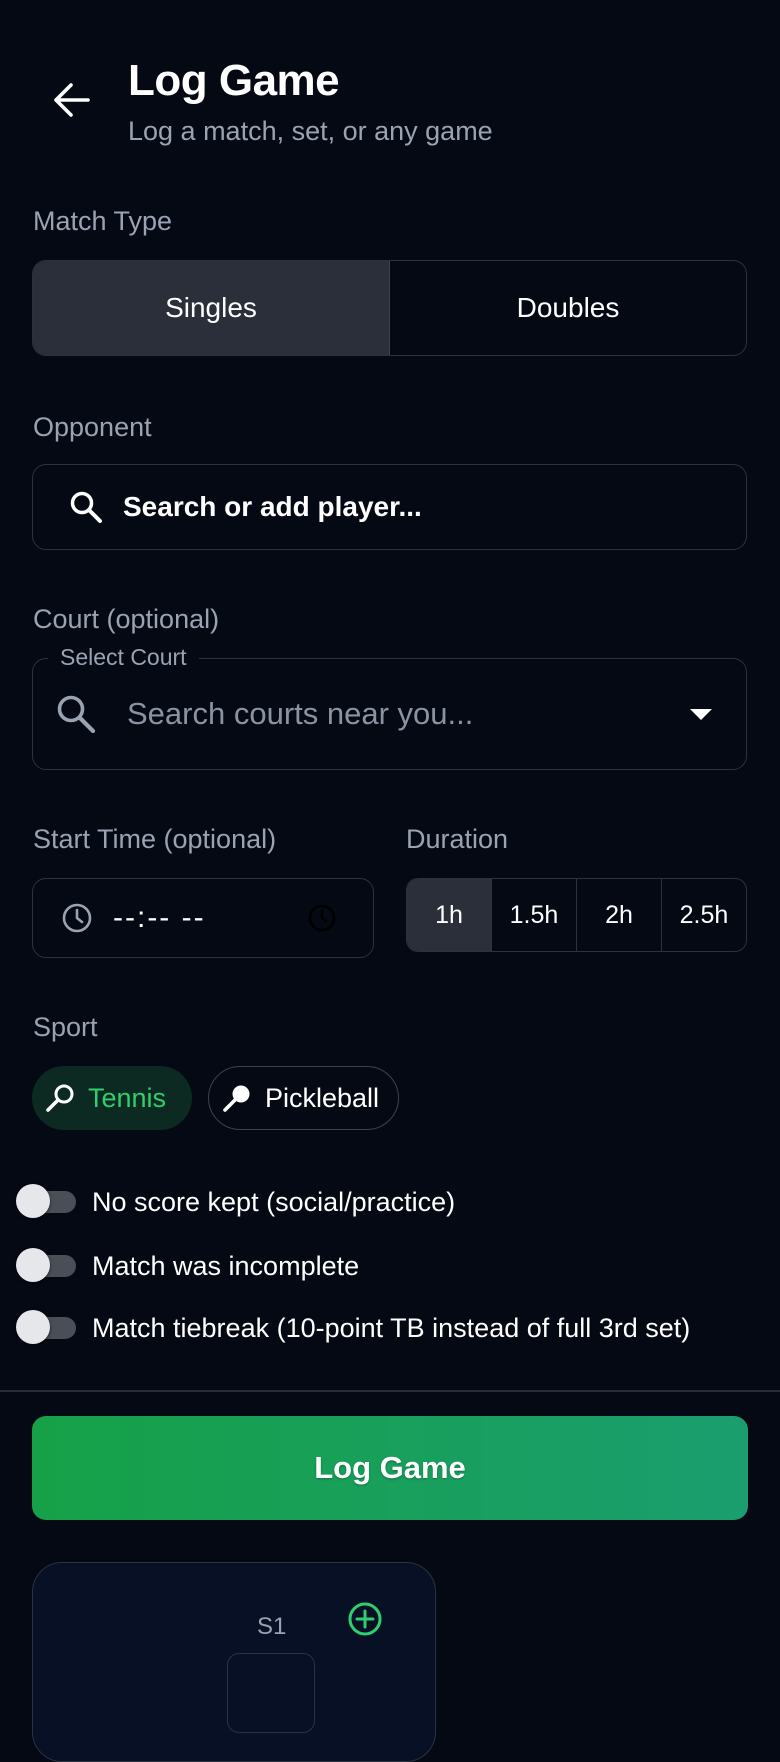 This screenshot has height=1762, width=780. What do you see at coordinates (310, 131) in the screenshot?
I see `page-subtitle: Log a match, set, or any game` at bounding box center [310, 131].